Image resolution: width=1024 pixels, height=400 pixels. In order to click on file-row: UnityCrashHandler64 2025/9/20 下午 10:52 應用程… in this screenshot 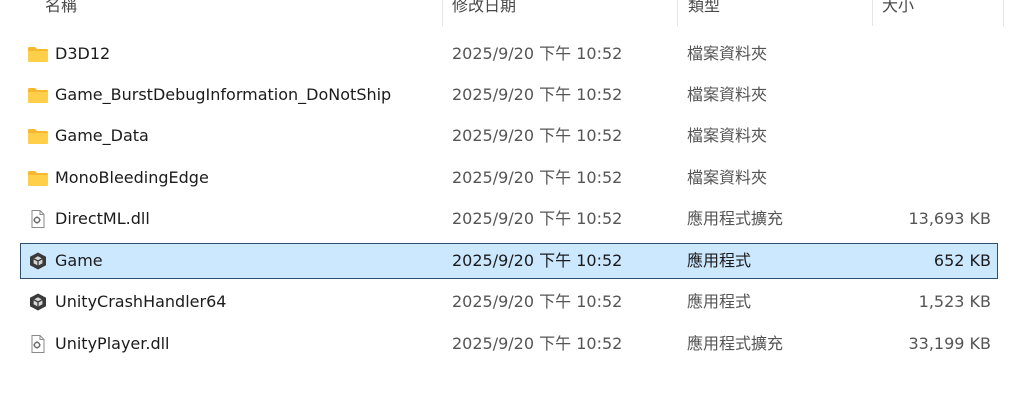, I will do `click(509, 302)`.